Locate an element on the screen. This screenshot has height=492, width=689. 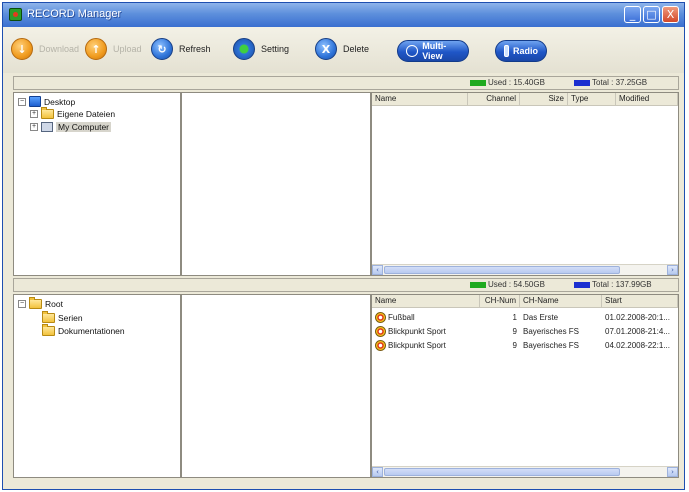
column-ch-name: CH-Name is located at coordinates (561, 301).